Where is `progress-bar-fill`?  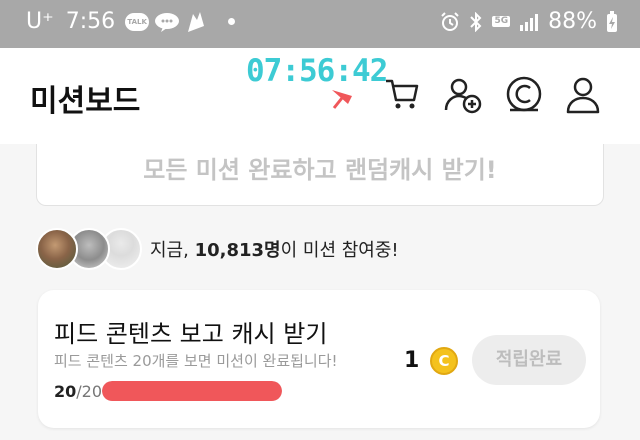
progress-bar-fill is located at coordinates (192, 391).